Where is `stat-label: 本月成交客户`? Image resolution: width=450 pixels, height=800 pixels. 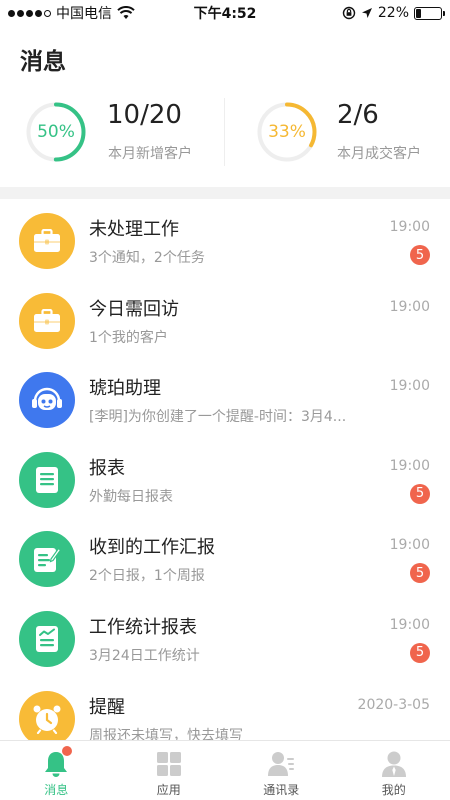
stat-label: 本月成交客户 is located at coordinates (379, 154).